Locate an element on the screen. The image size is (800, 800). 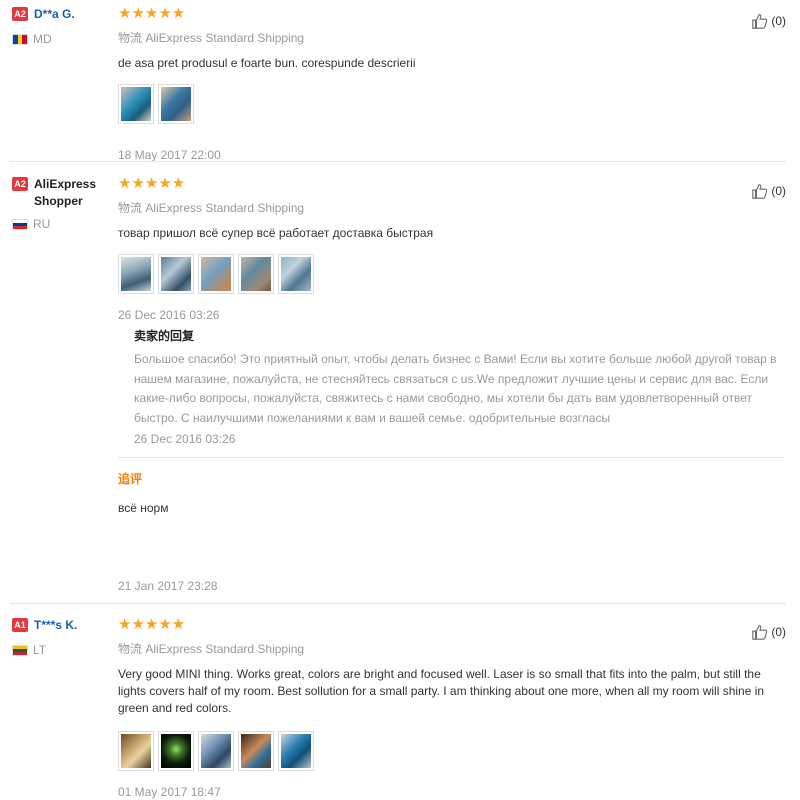
additional-feedback-text: всё норм is located at coordinates (143, 508).